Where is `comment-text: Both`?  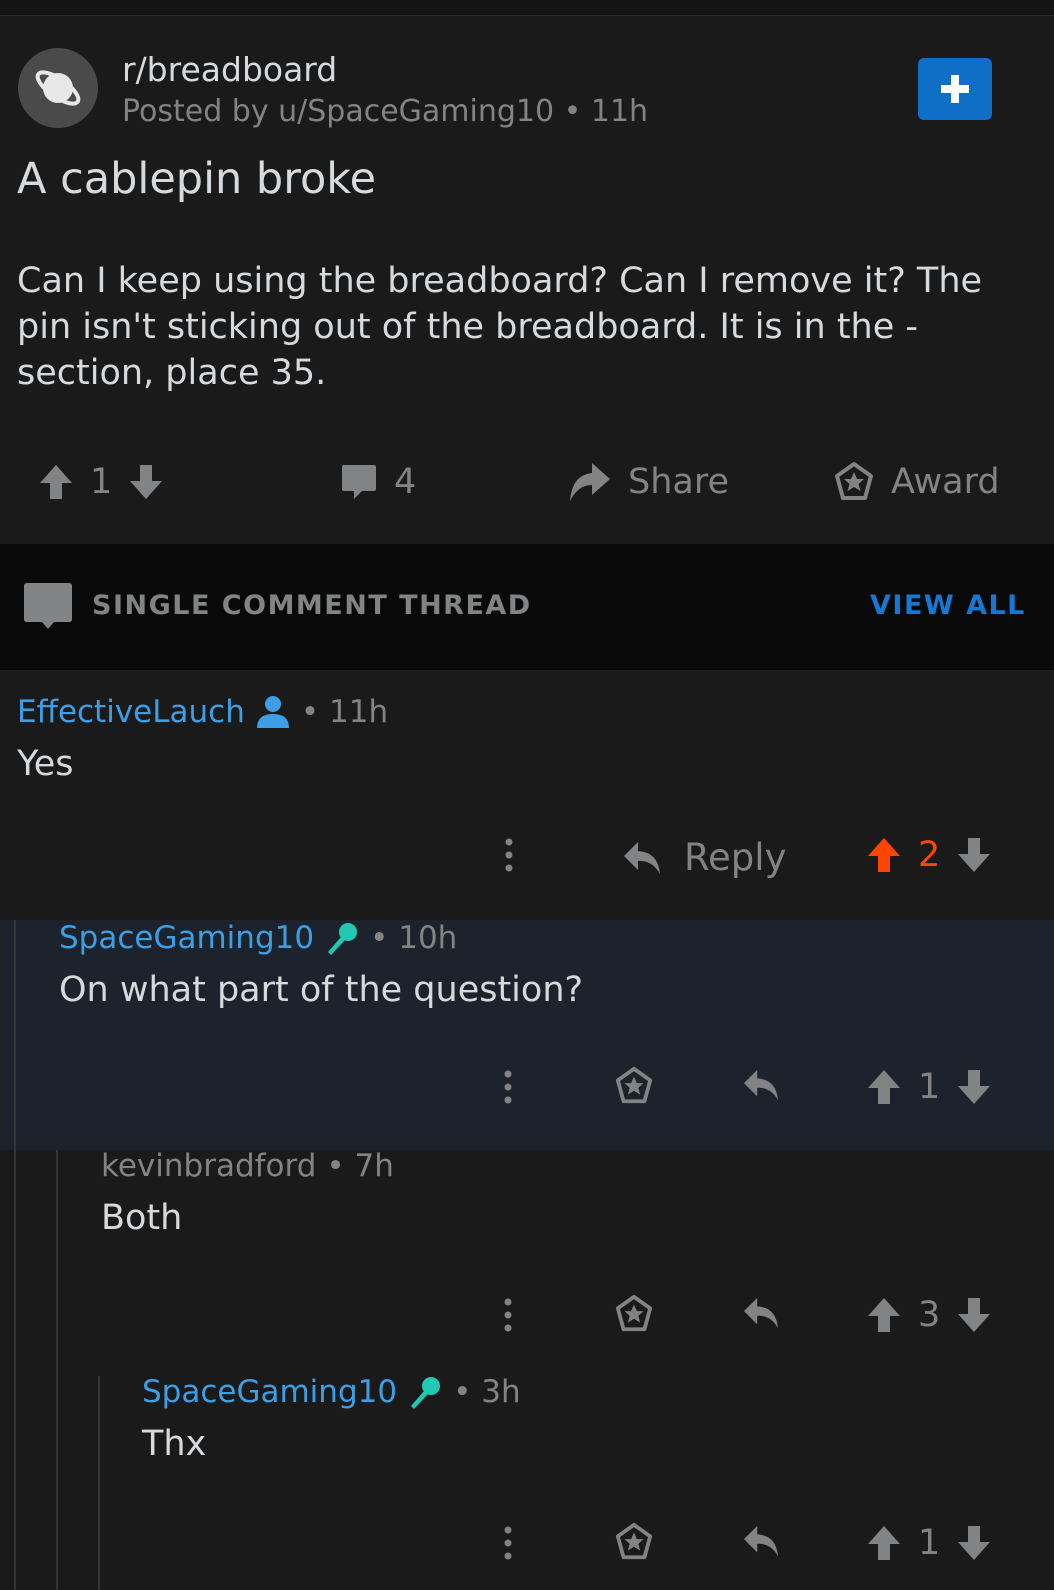
comment-text: Both is located at coordinates (142, 1218).